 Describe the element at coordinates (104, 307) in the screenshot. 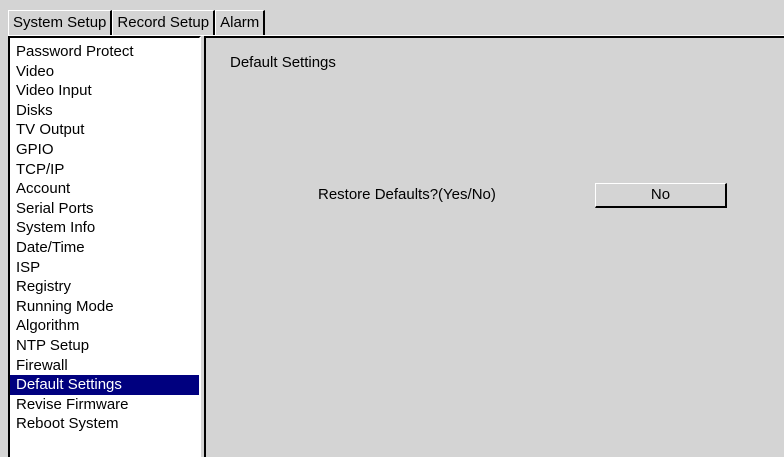

I see `sidebar-item-running-mode: Running Mode` at that location.